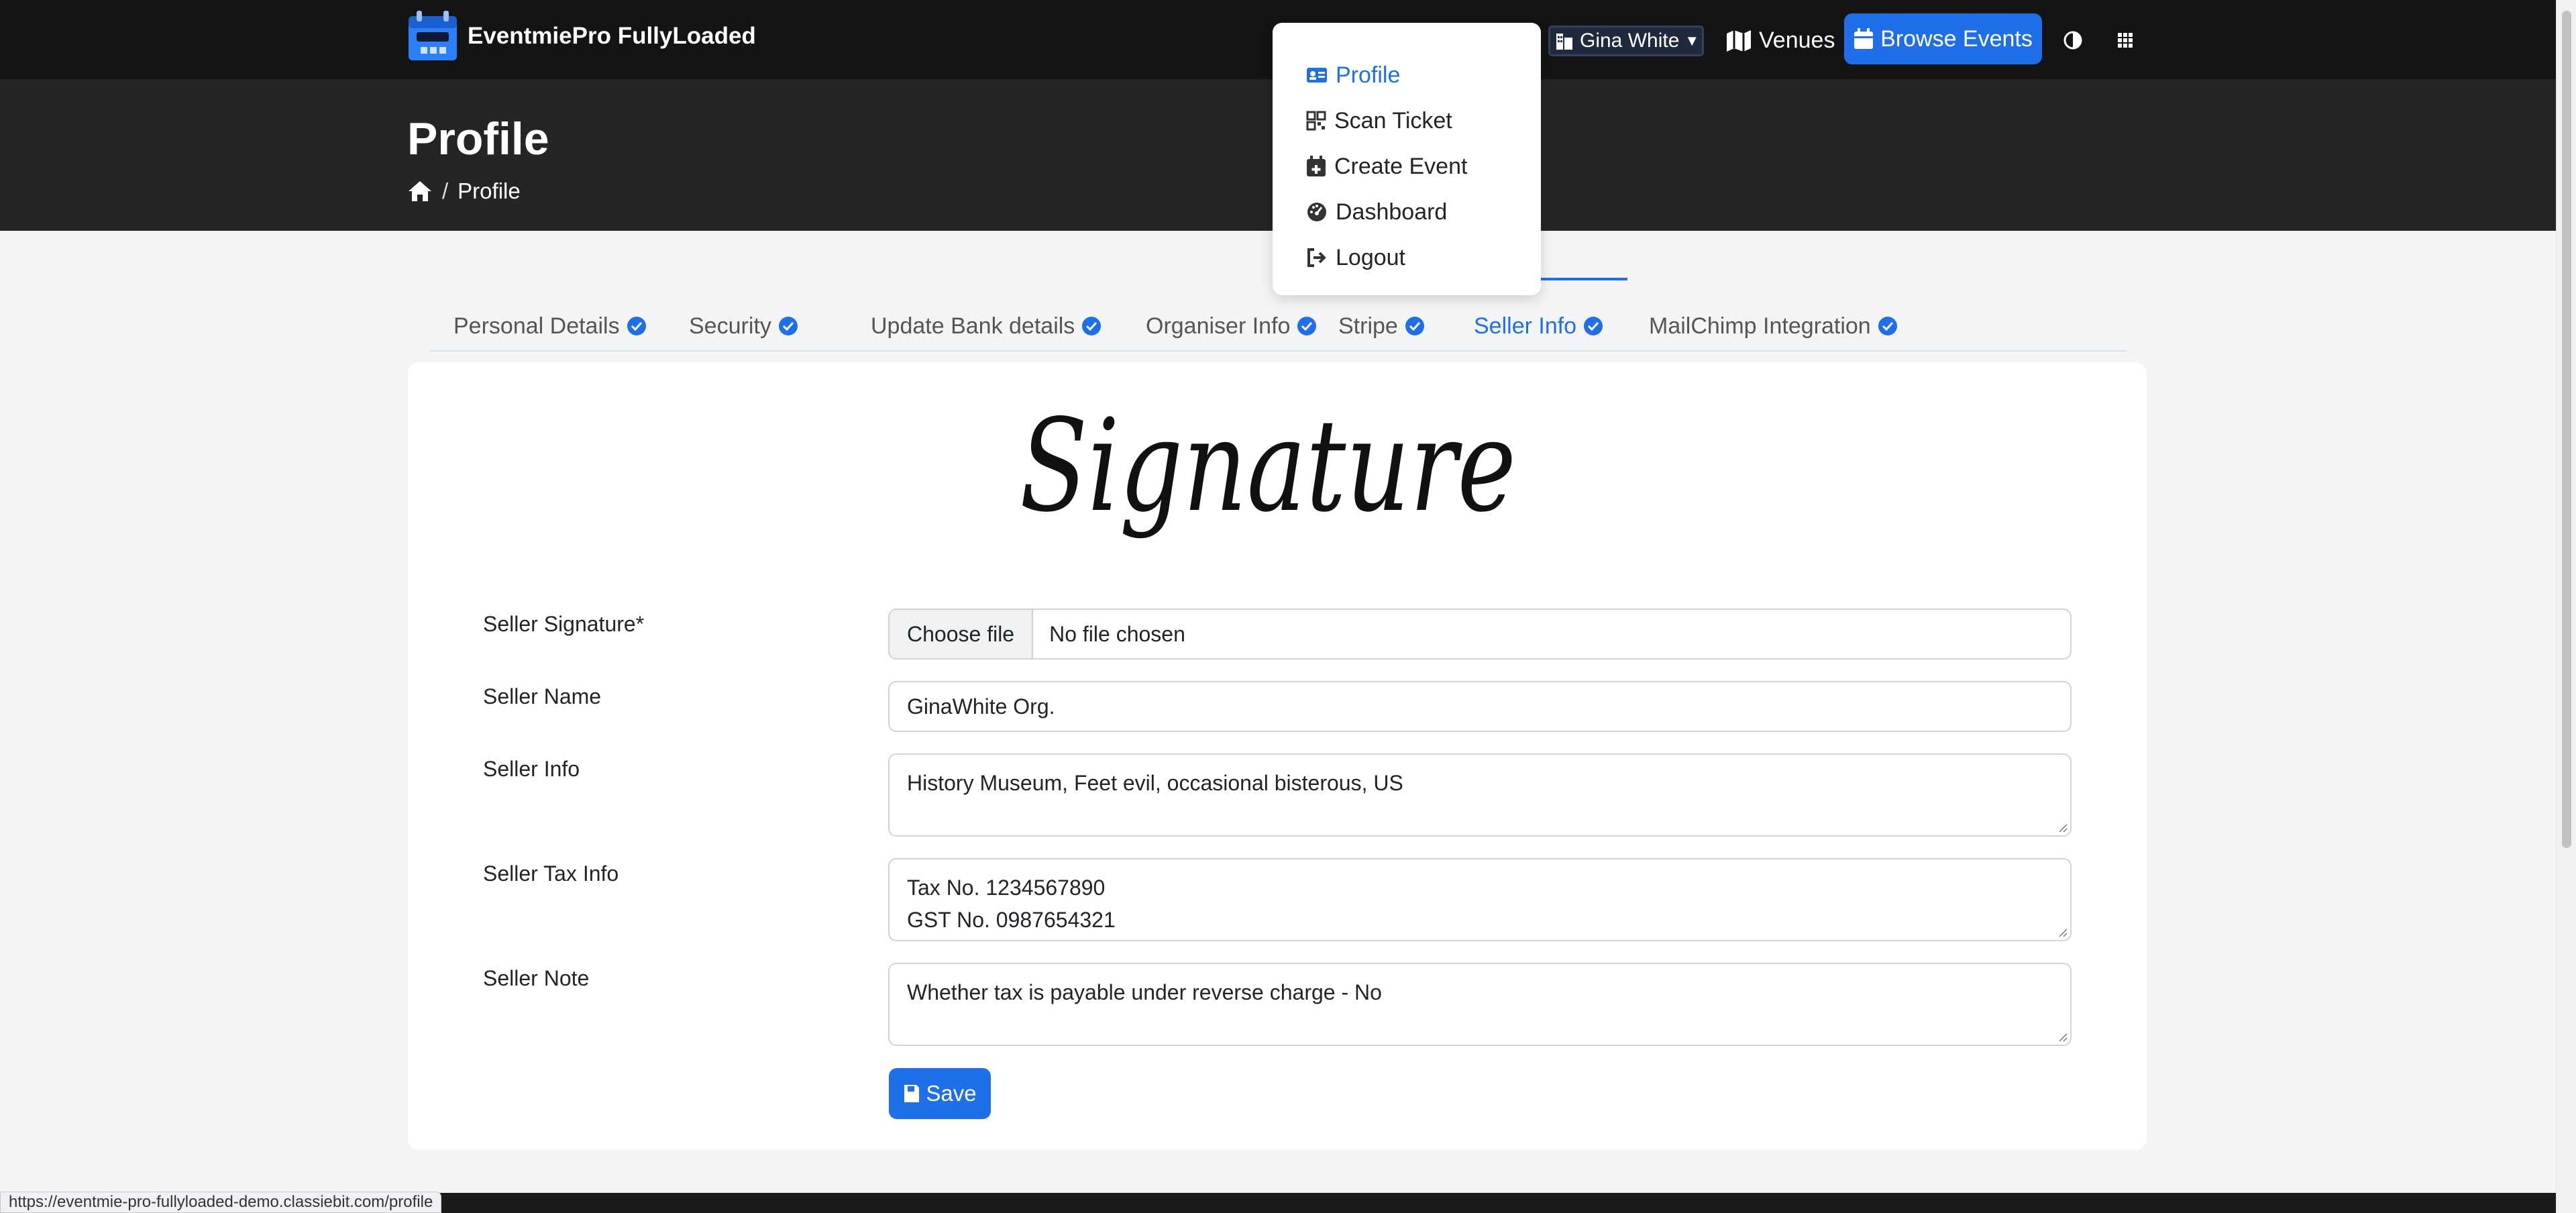  I want to click on organiser-icon, so click(1564, 42).